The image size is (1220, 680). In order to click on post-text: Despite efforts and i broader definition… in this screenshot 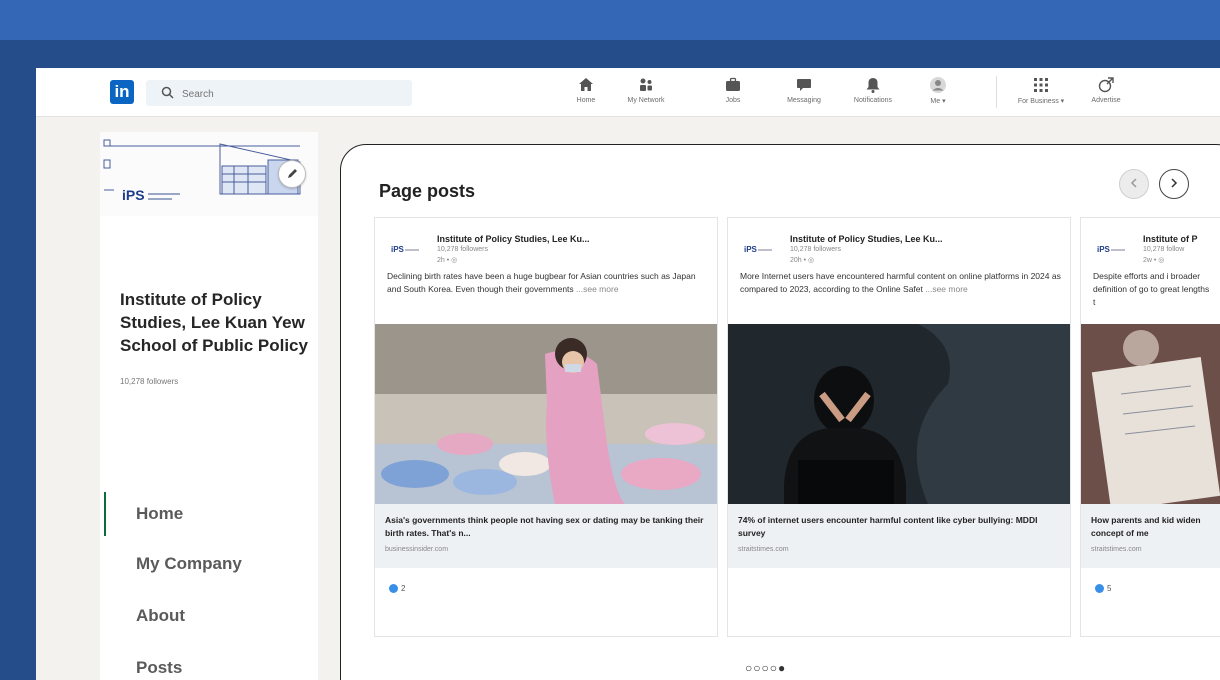, I will do `click(1151, 289)`.